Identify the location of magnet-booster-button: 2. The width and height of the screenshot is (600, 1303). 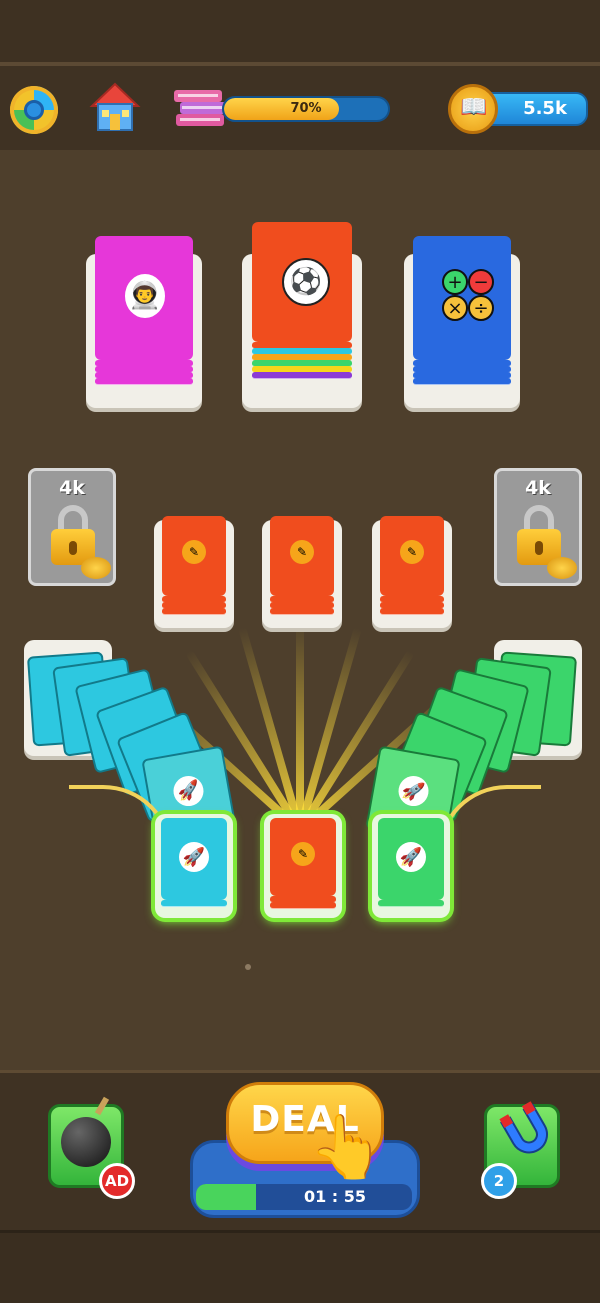
(520, 1150).